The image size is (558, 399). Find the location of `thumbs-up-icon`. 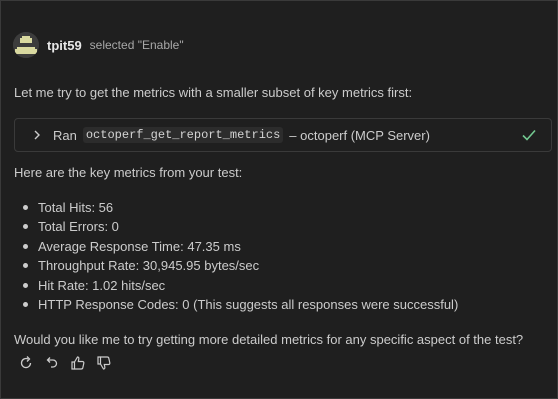

thumbs-up-icon is located at coordinates (78, 363).